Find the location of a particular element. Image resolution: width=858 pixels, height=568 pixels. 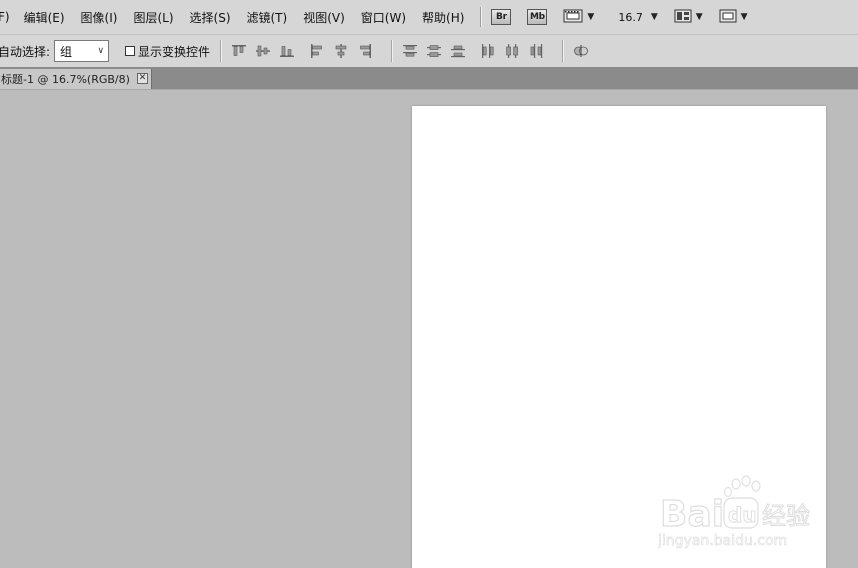

film-strip-icon is located at coordinates (573, 17).